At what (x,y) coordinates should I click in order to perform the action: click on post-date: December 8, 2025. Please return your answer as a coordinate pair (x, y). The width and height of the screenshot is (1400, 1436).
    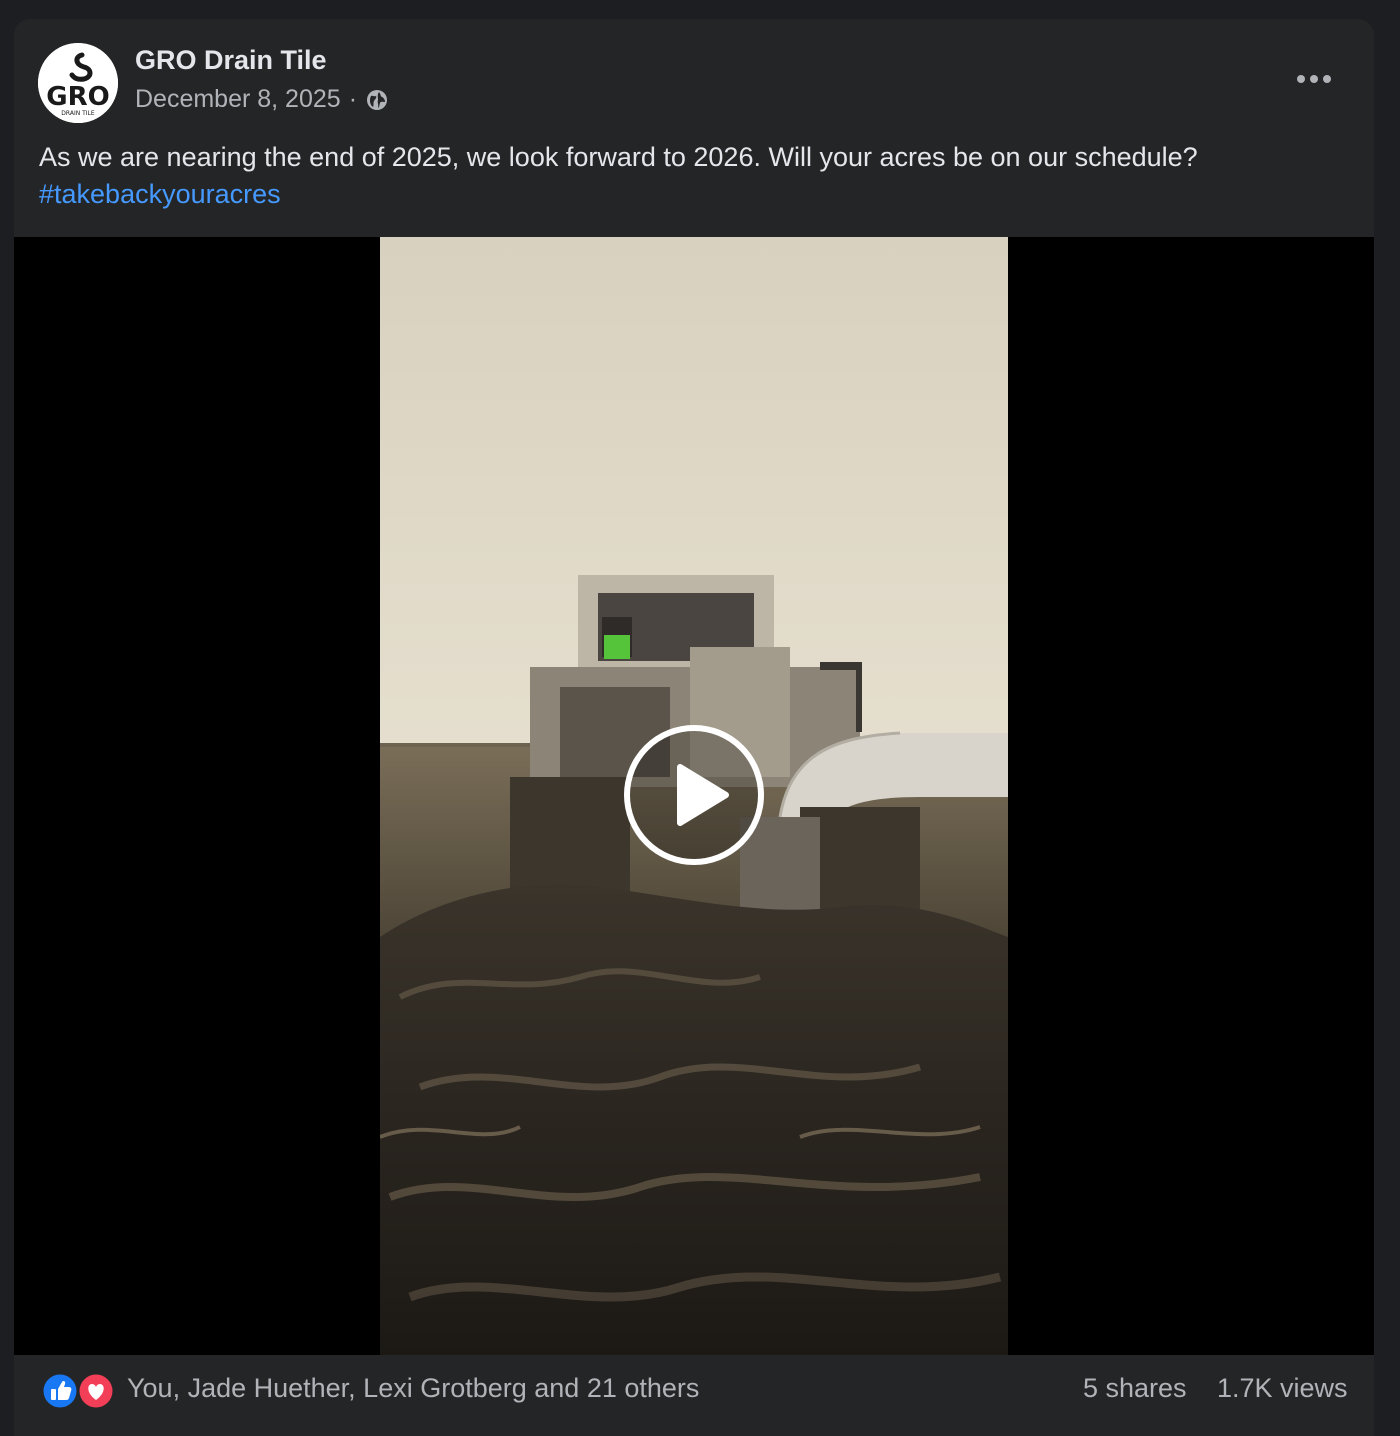
    Looking at the image, I should click on (238, 99).